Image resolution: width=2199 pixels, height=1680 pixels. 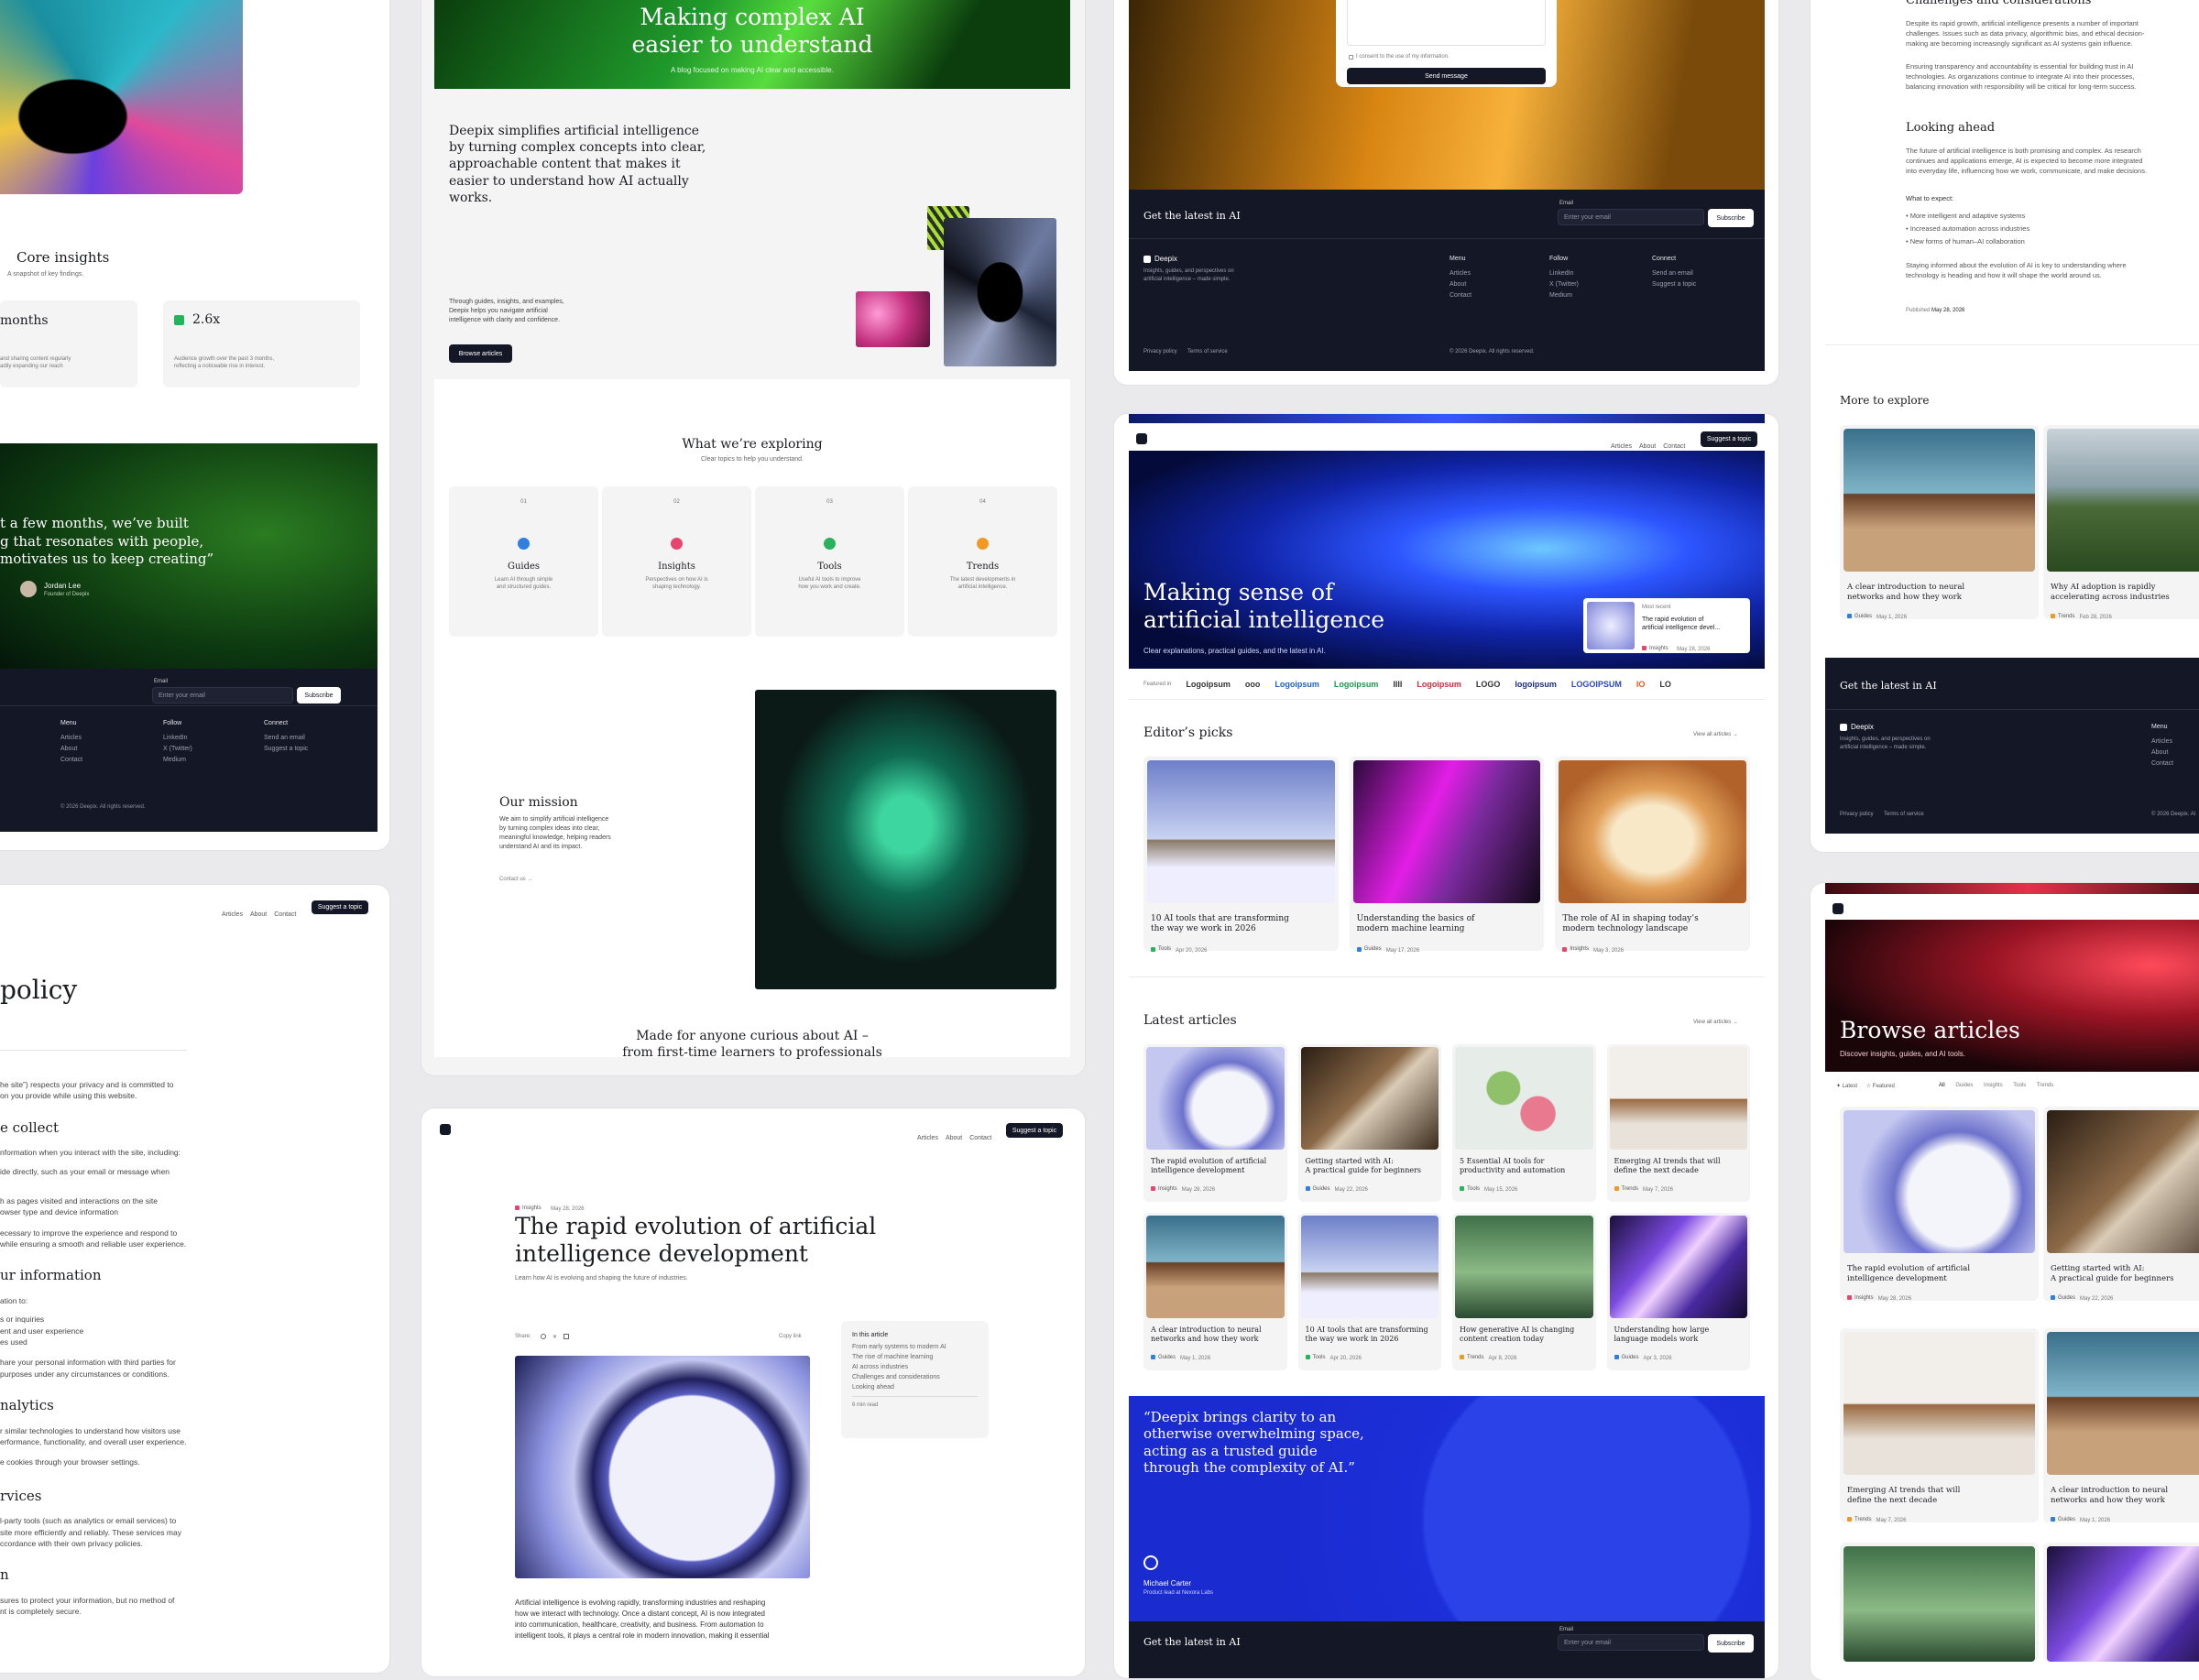 I want to click on sort-latest: ✦ Latest, so click(x=1846, y=1086).